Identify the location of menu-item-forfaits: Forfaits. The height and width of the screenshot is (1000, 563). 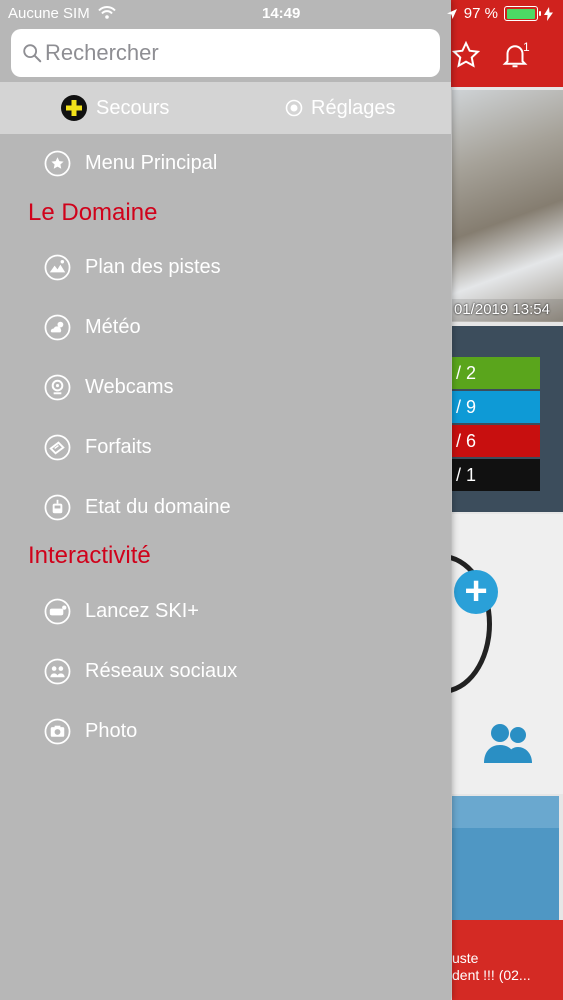
(225, 447).